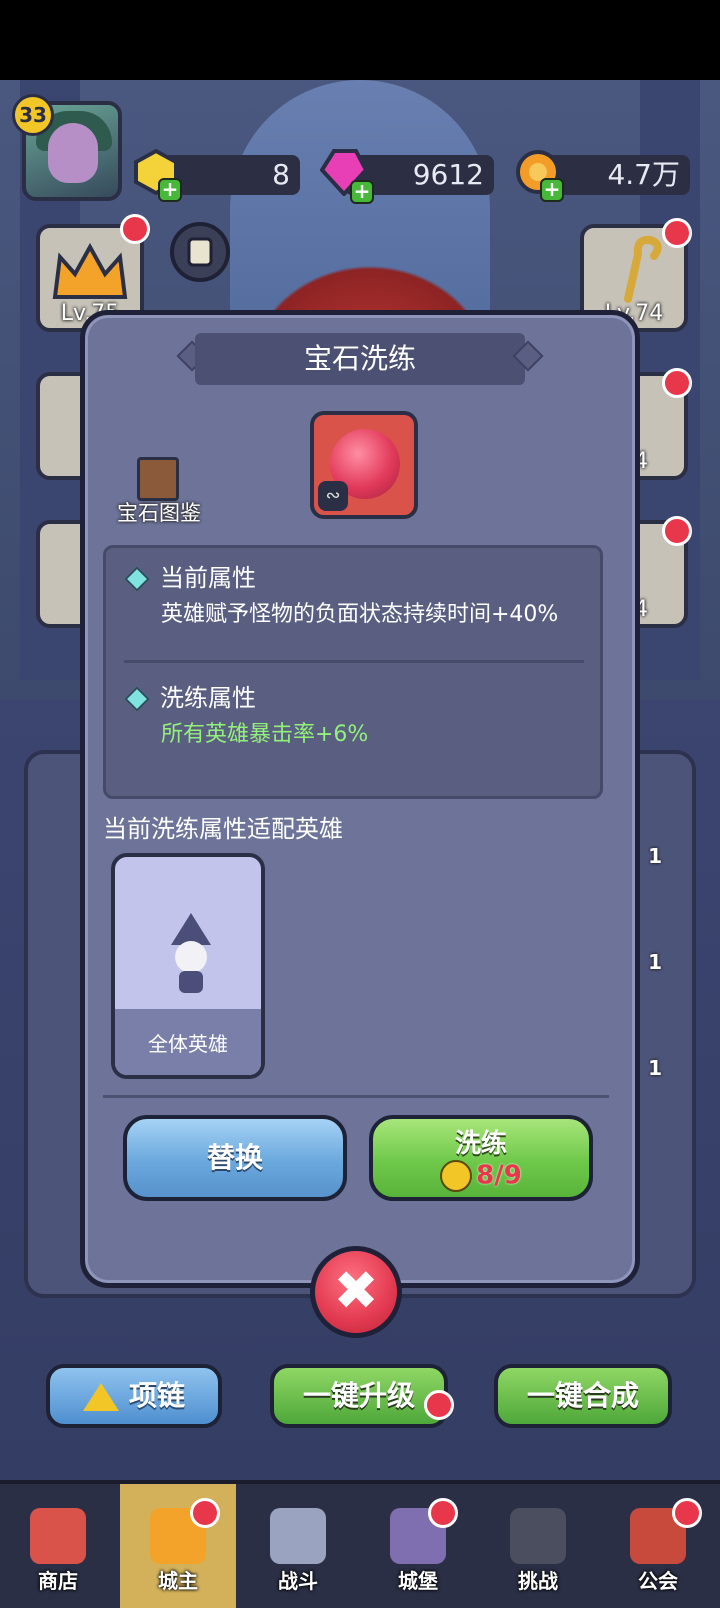  I want to click on close-icon: ✖, so click(356, 1290).